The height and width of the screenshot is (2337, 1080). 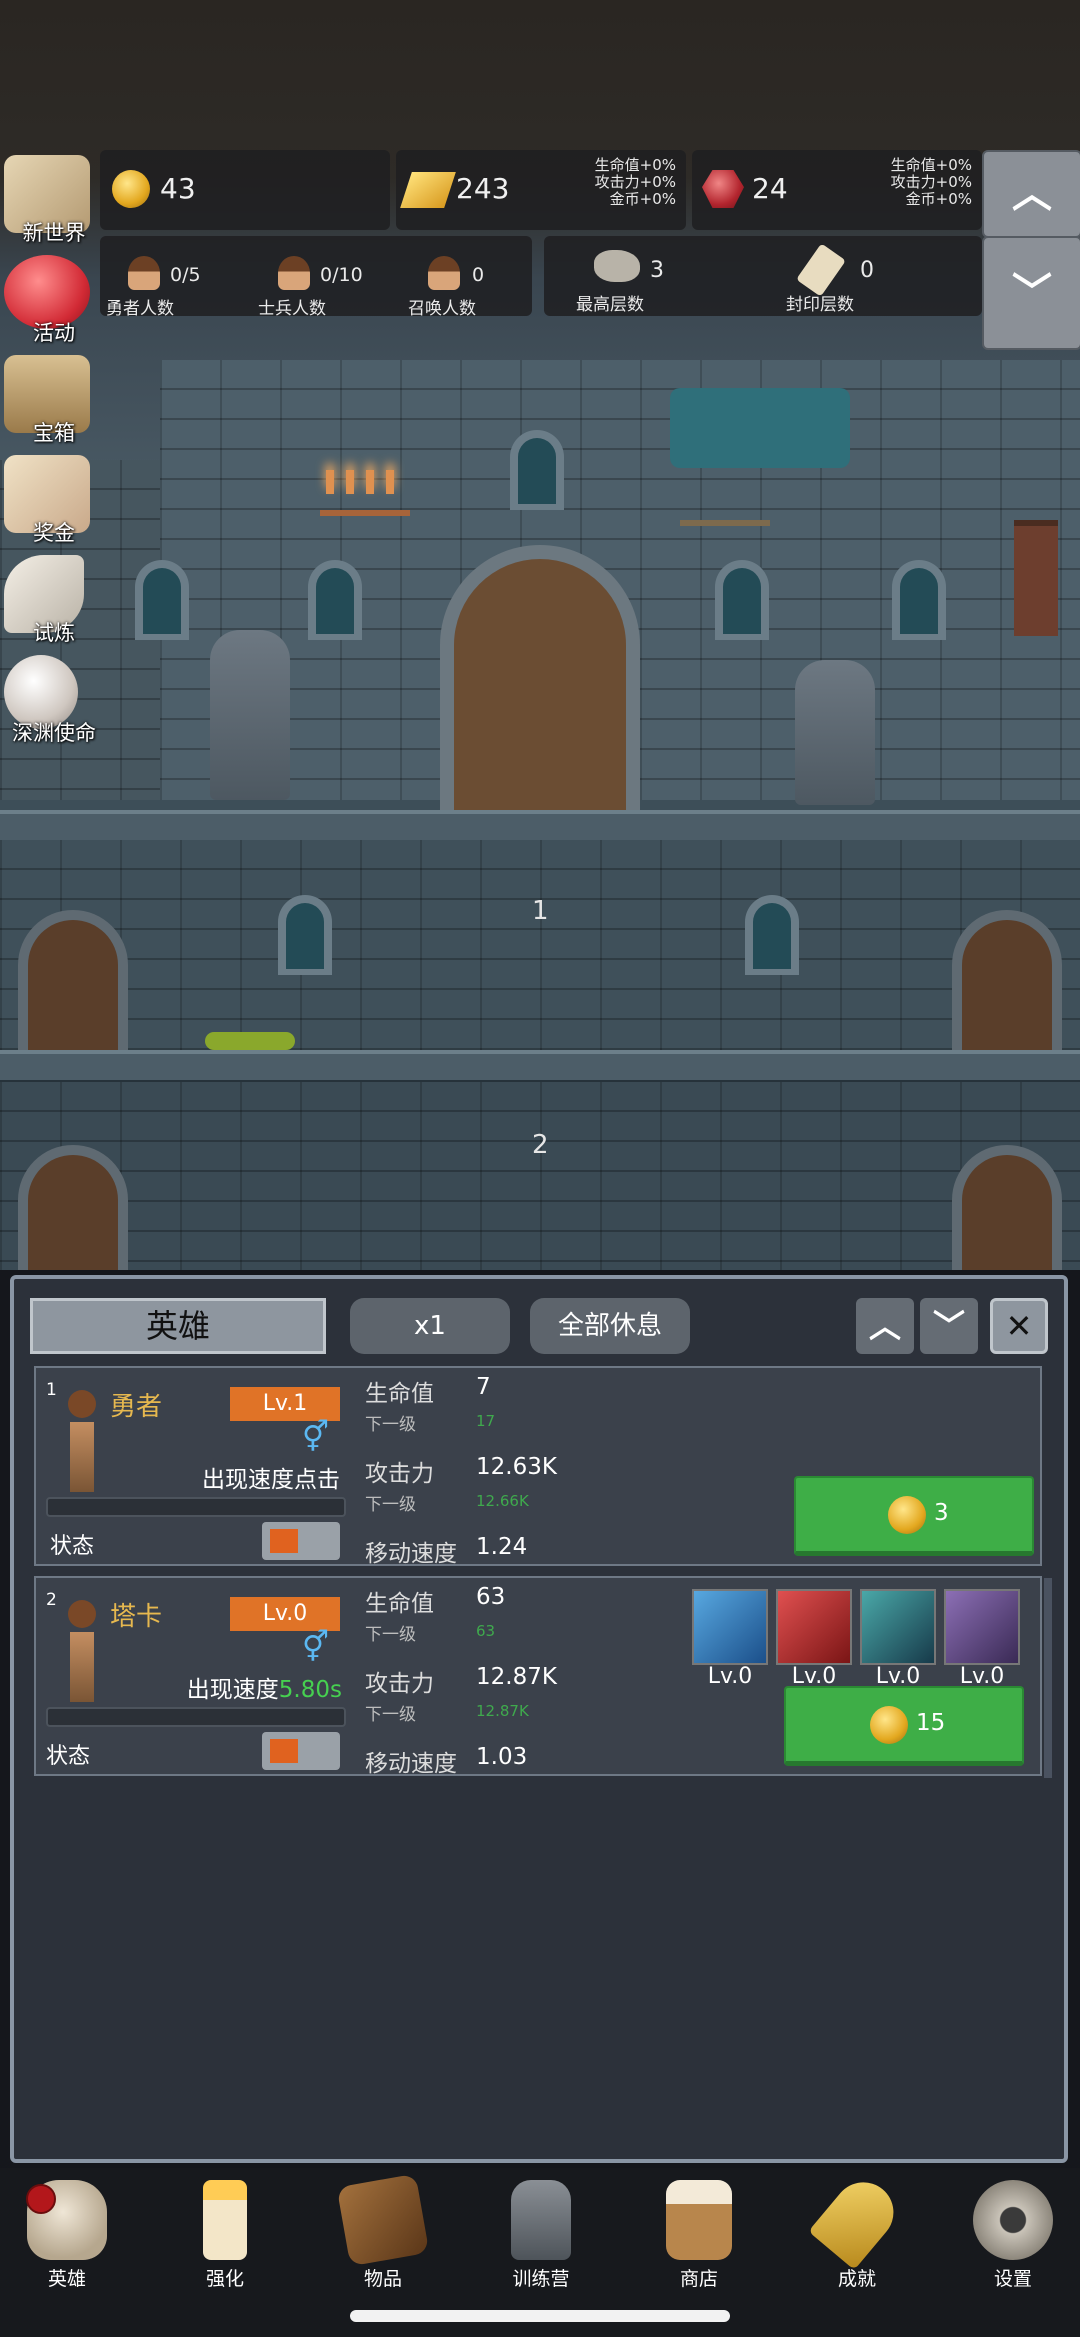 I want to click on gold-bar-value: 243, so click(x=483, y=188).